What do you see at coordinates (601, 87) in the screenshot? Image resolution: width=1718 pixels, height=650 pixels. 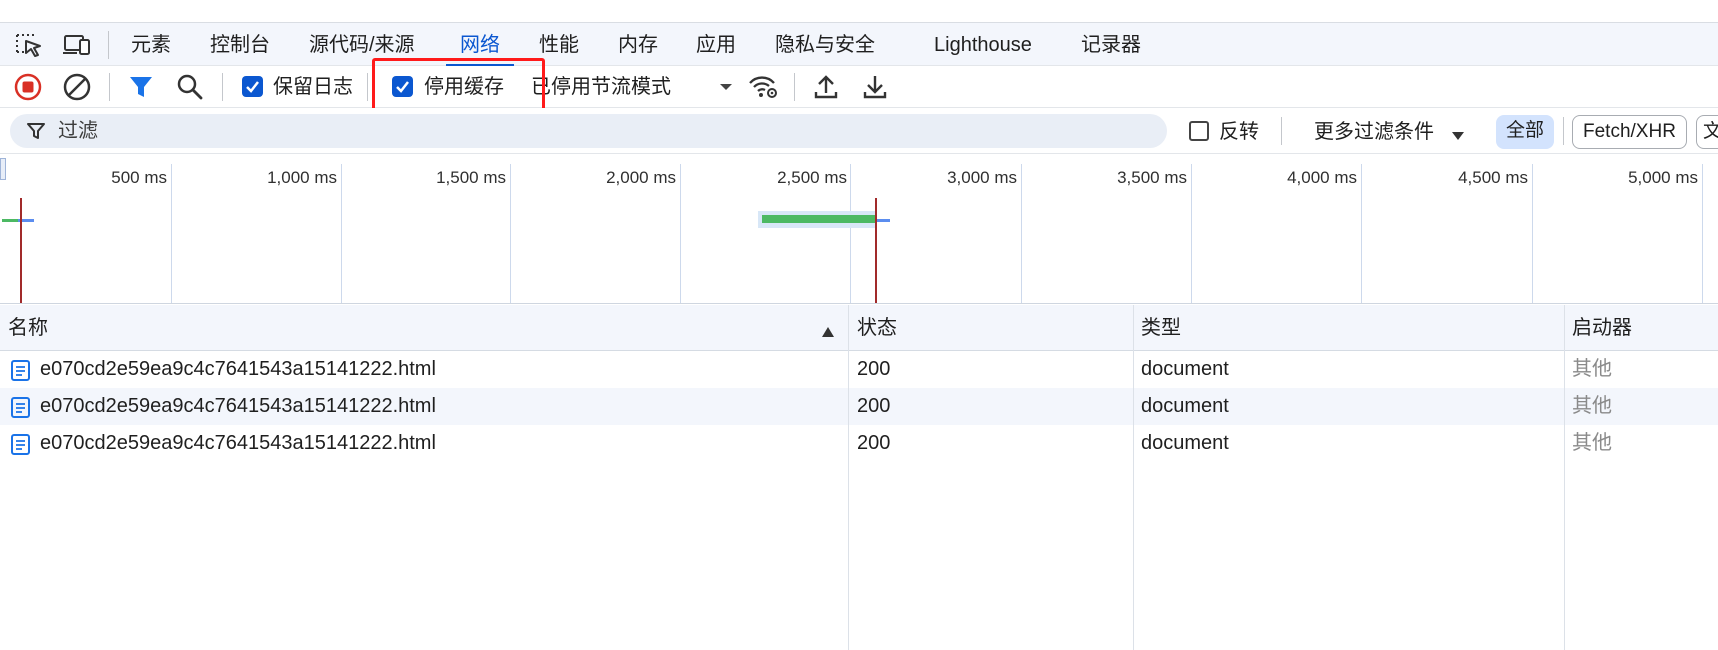 I see `throttling-select: 已停用节流模式` at bounding box center [601, 87].